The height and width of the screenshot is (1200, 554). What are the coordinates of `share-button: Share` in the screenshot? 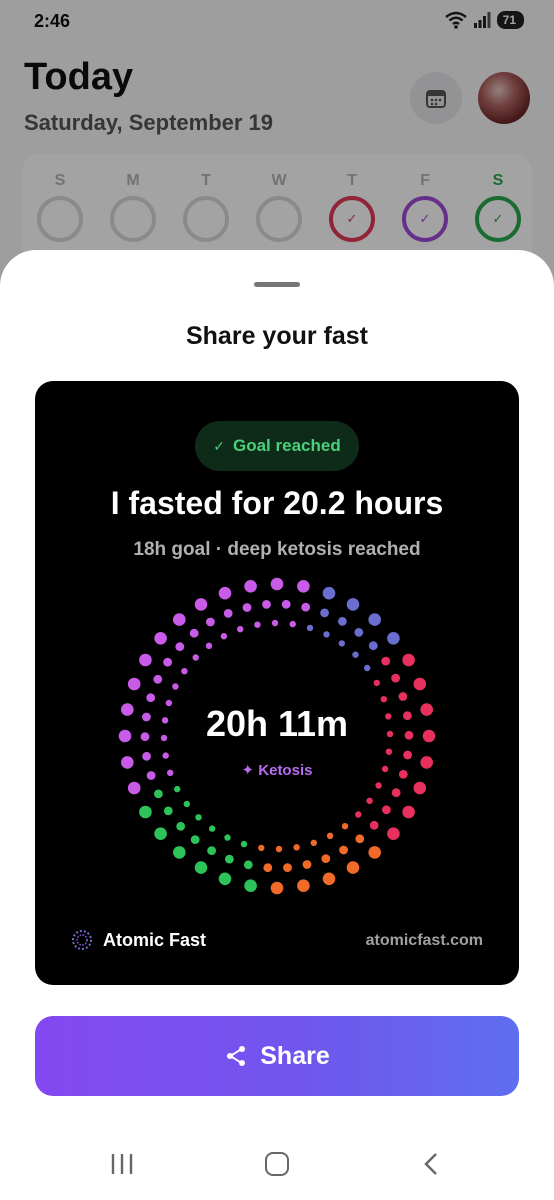 It's located at (277, 1056).